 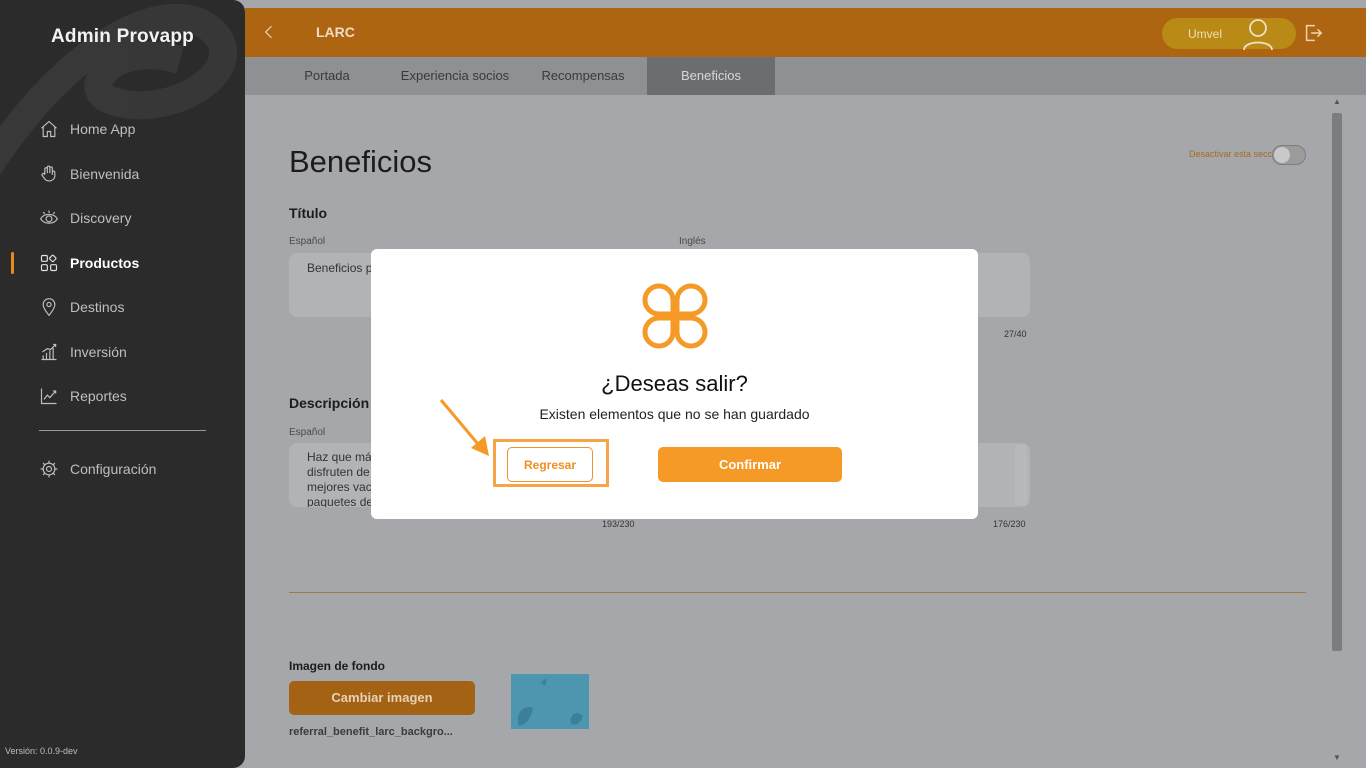 I want to click on sidebar-item-label: Inversión, so click(x=98, y=351).